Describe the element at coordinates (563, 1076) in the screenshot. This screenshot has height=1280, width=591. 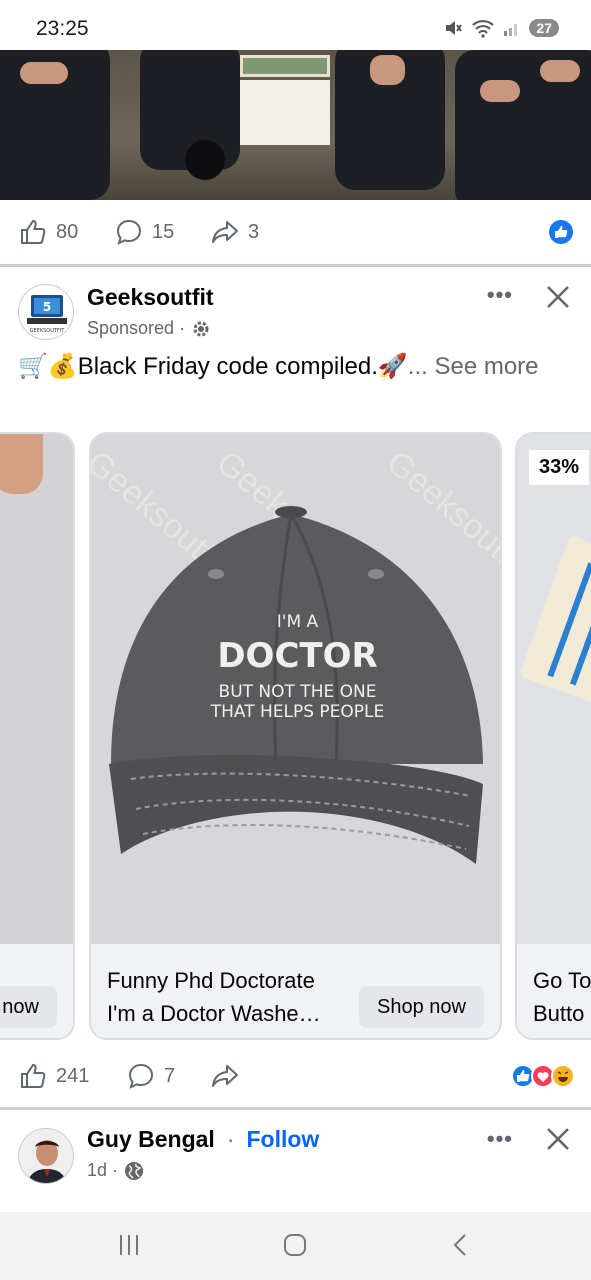
I see `haha-reaction-icon` at that location.